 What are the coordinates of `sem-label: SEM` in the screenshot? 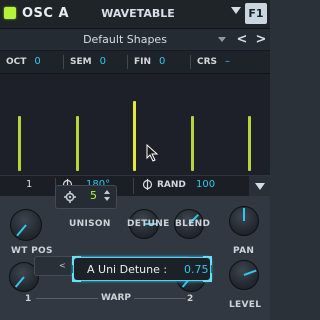 It's located at (81, 62).